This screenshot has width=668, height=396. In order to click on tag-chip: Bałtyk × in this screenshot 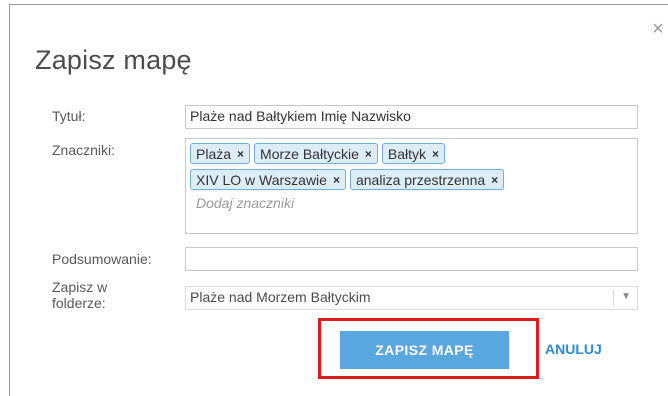, I will do `click(413, 153)`.